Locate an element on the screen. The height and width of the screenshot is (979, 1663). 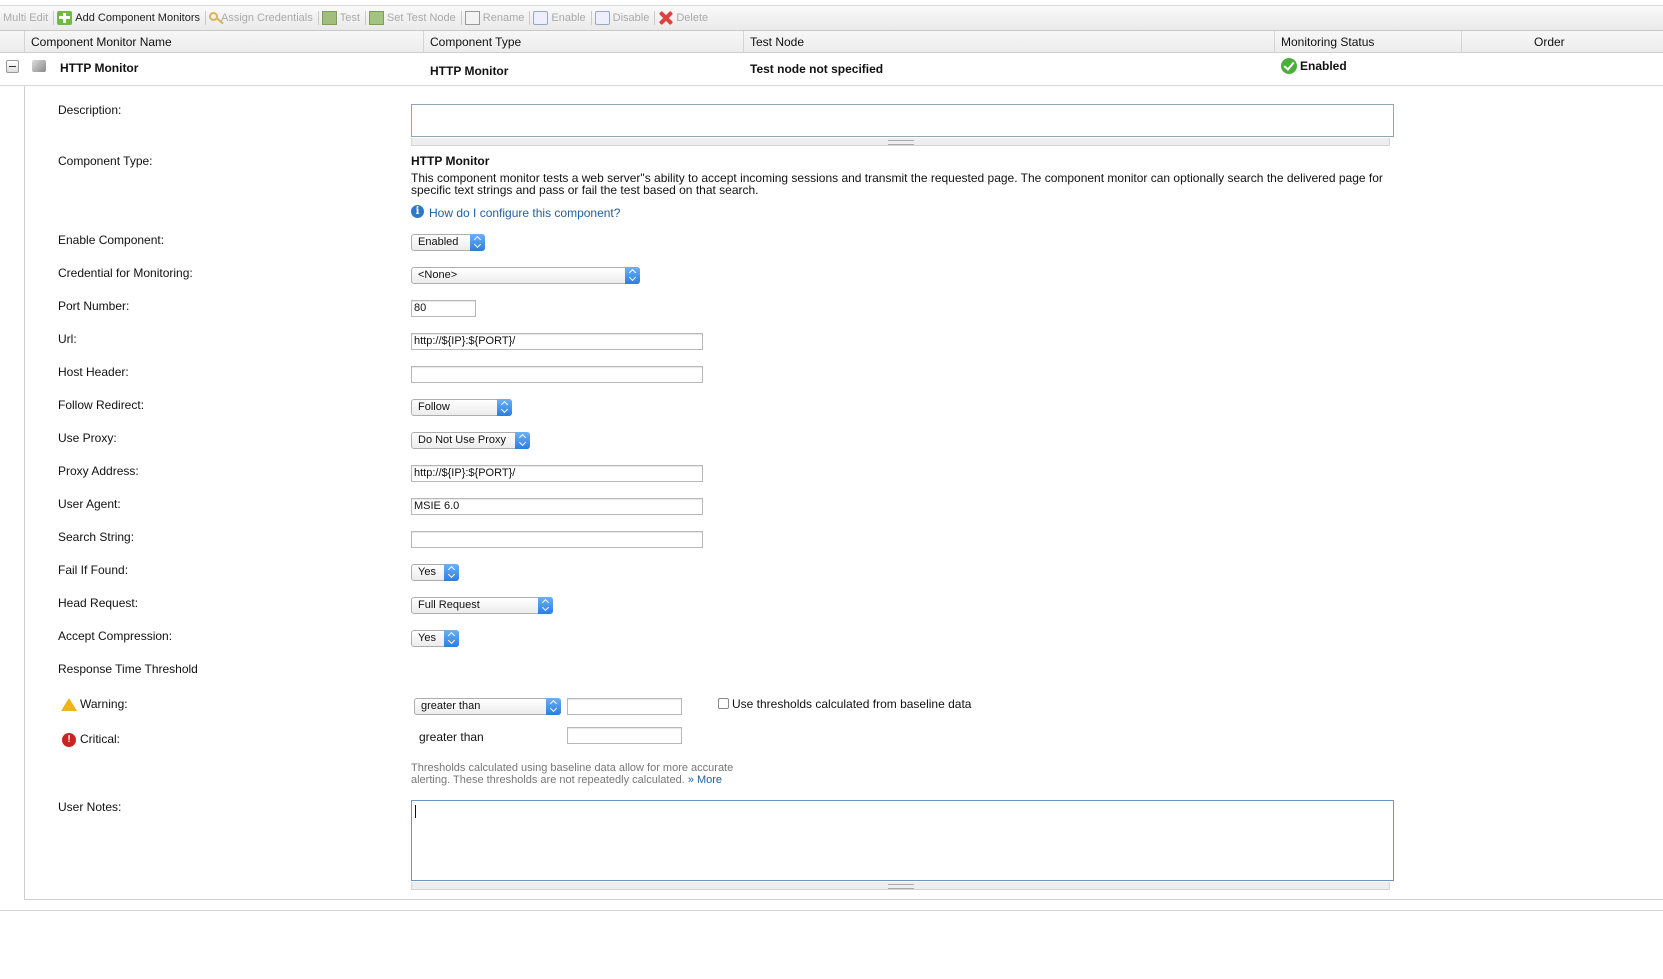
node-icon is located at coordinates (376, 18).